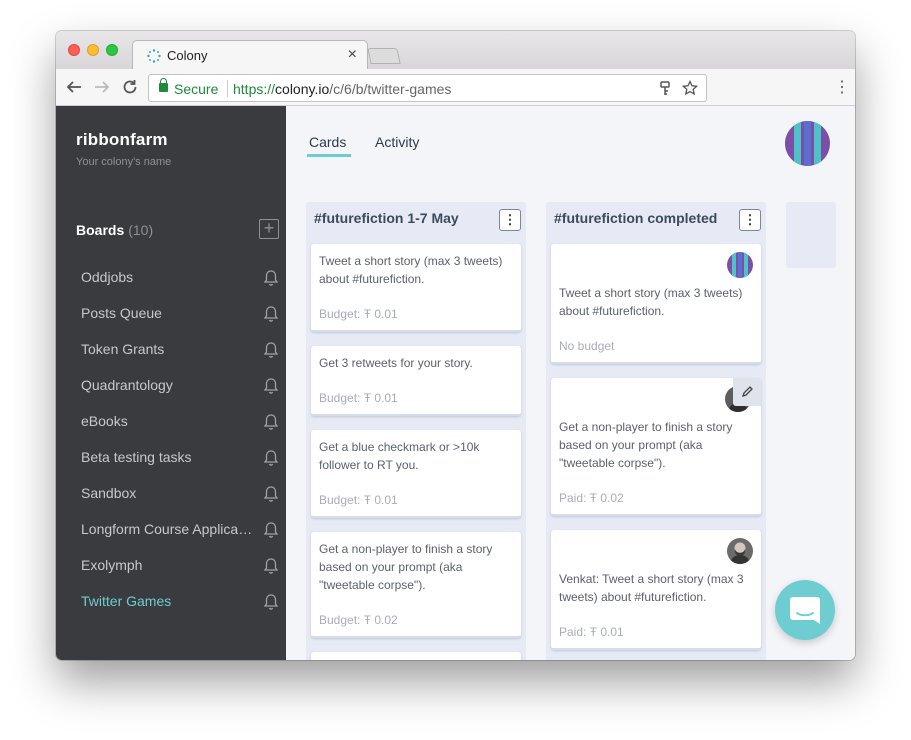  Describe the element at coordinates (167, 529) in the screenshot. I see `board-label: Longform Course Applications` at that location.